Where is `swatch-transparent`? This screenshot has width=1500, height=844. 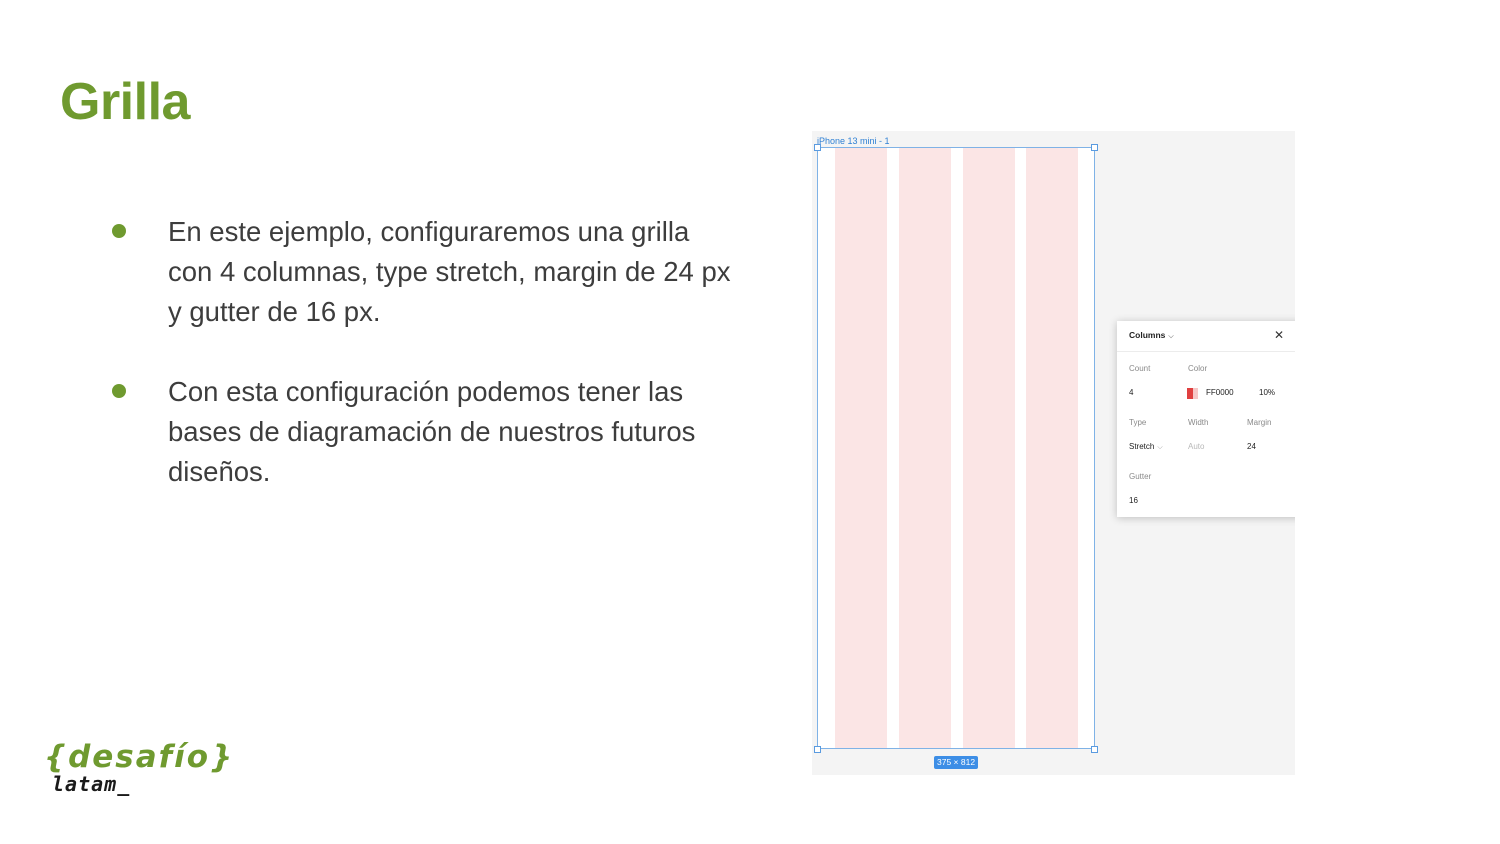 swatch-transparent is located at coordinates (1195, 393).